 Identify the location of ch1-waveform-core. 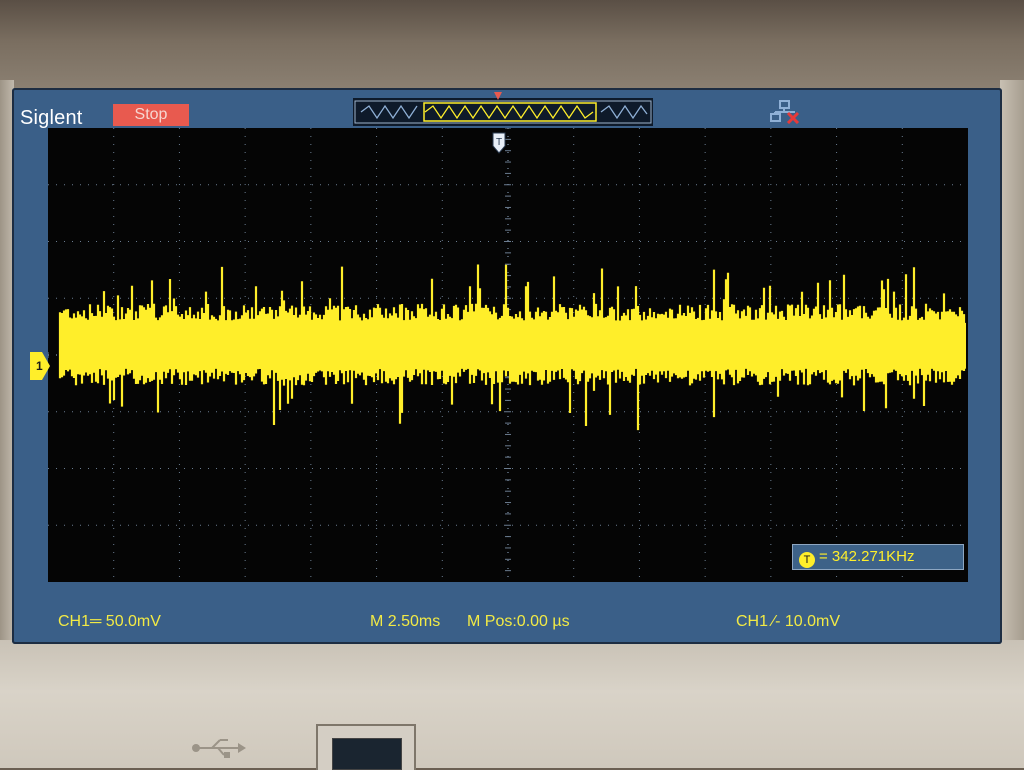
(513, 345).